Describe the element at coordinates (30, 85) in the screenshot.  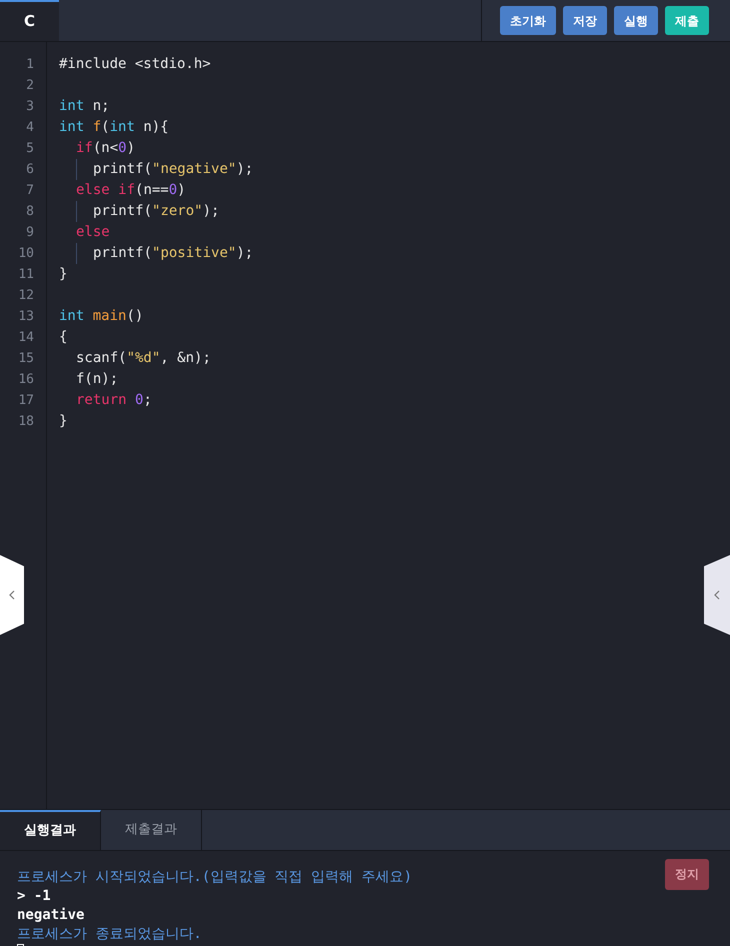
I see `line-number: 2` at that location.